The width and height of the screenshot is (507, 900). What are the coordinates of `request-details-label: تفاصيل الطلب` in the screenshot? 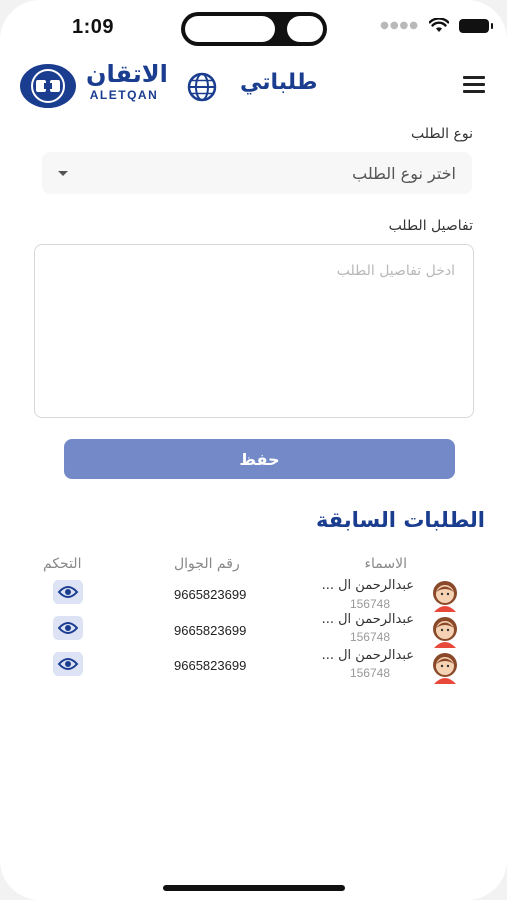 It's located at (430, 226).